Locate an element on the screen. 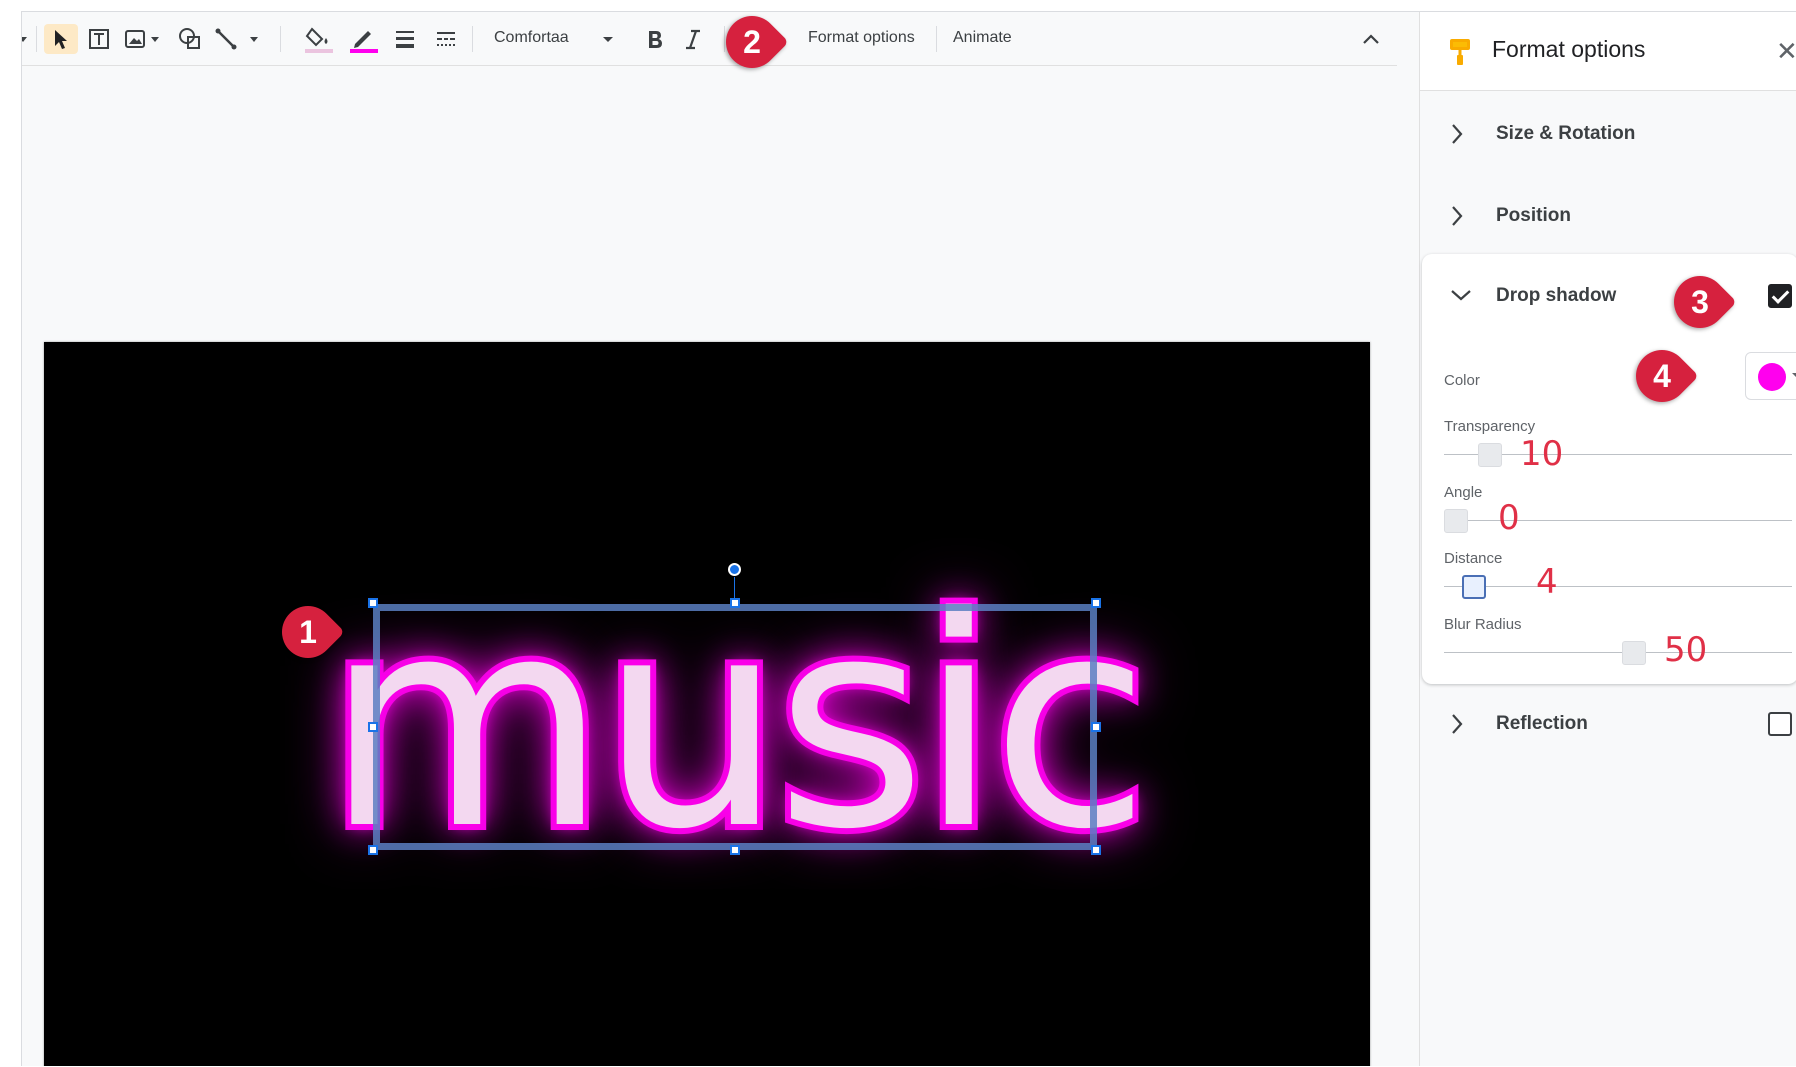 The width and height of the screenshot is (1796, 1067). shape-icon is located at coordinates (190, 39).